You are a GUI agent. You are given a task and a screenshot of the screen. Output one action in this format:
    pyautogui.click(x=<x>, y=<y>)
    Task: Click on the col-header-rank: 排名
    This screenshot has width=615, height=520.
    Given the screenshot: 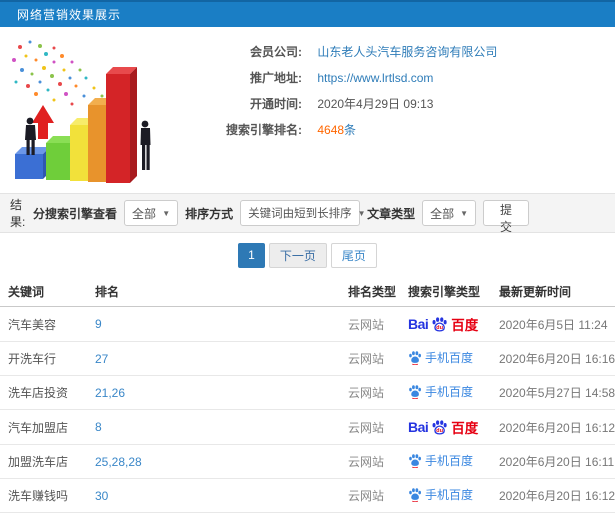 What is the action you would take?
    pyautogui.click(x=213, y=292)
    